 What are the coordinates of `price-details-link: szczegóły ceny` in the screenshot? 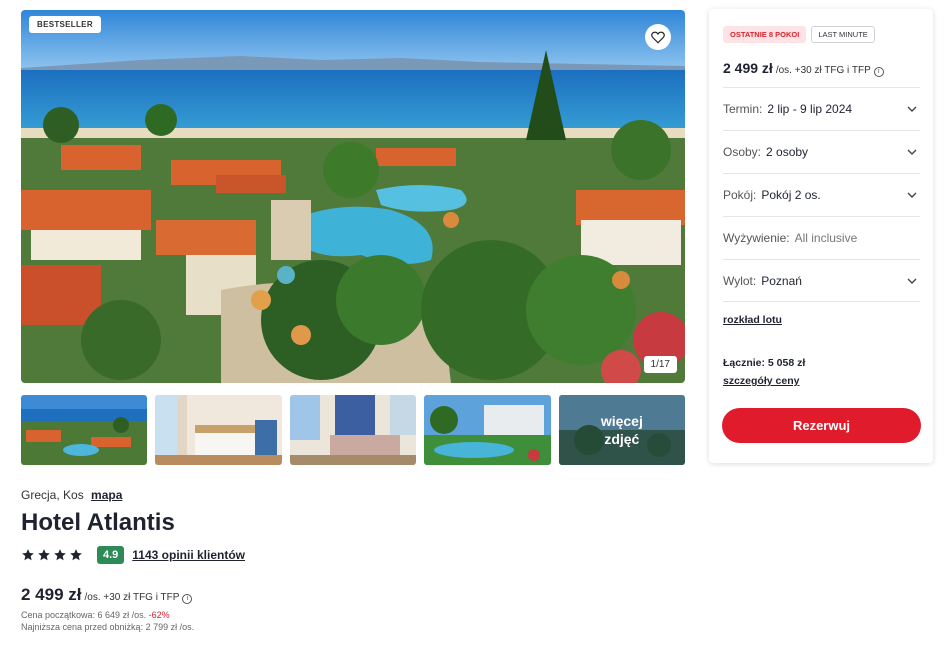 It's located at (761, 381).